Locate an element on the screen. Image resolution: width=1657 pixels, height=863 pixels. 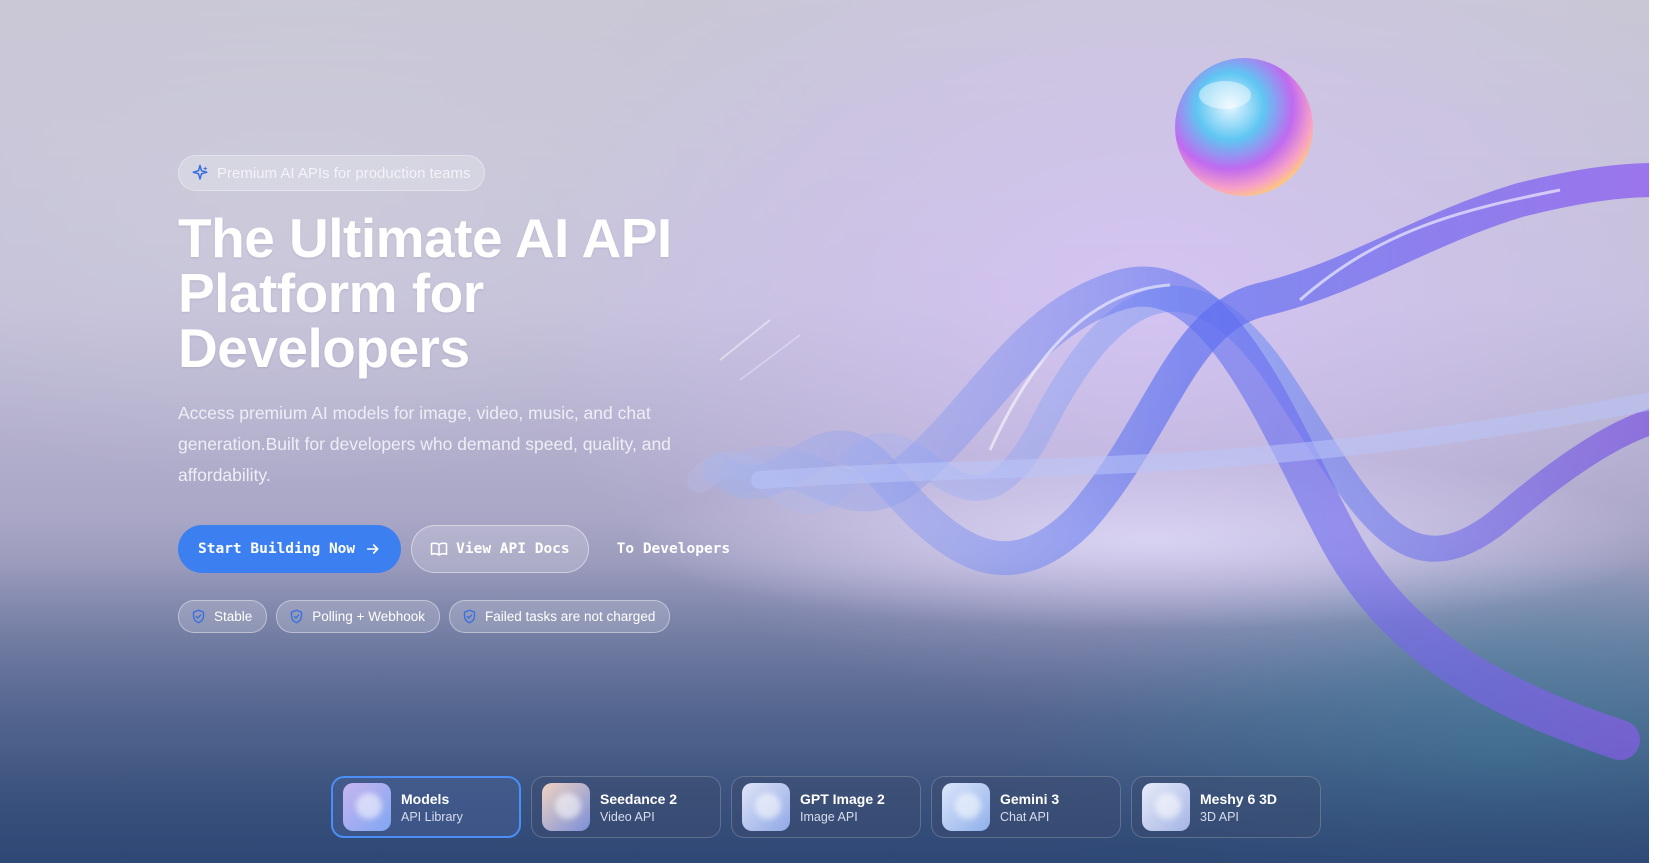
card-title: Seedance 2 is located at coordinates (639, 798).